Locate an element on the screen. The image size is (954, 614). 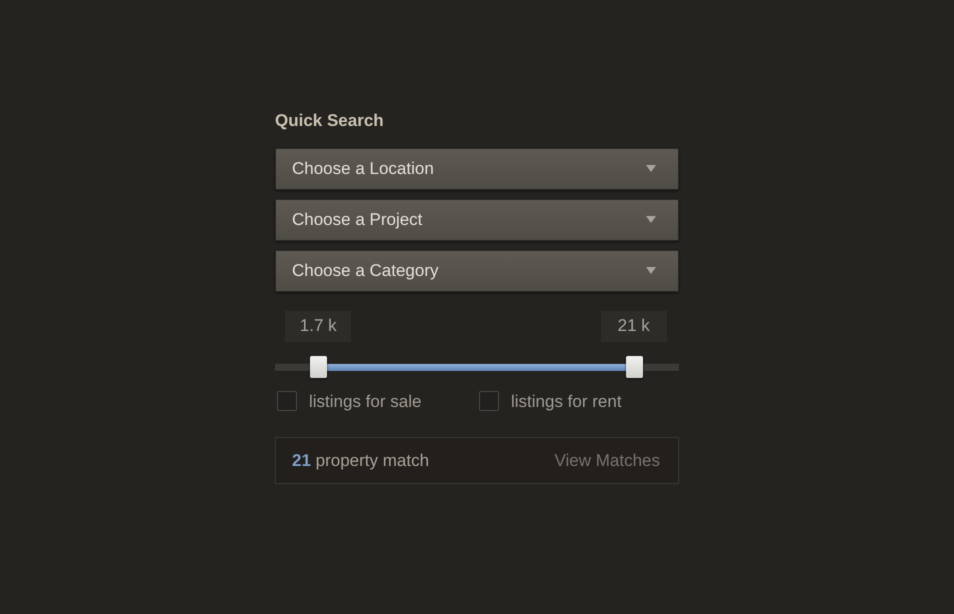
dropdown-select: Choose a Location is located at coordinates (477, 169).